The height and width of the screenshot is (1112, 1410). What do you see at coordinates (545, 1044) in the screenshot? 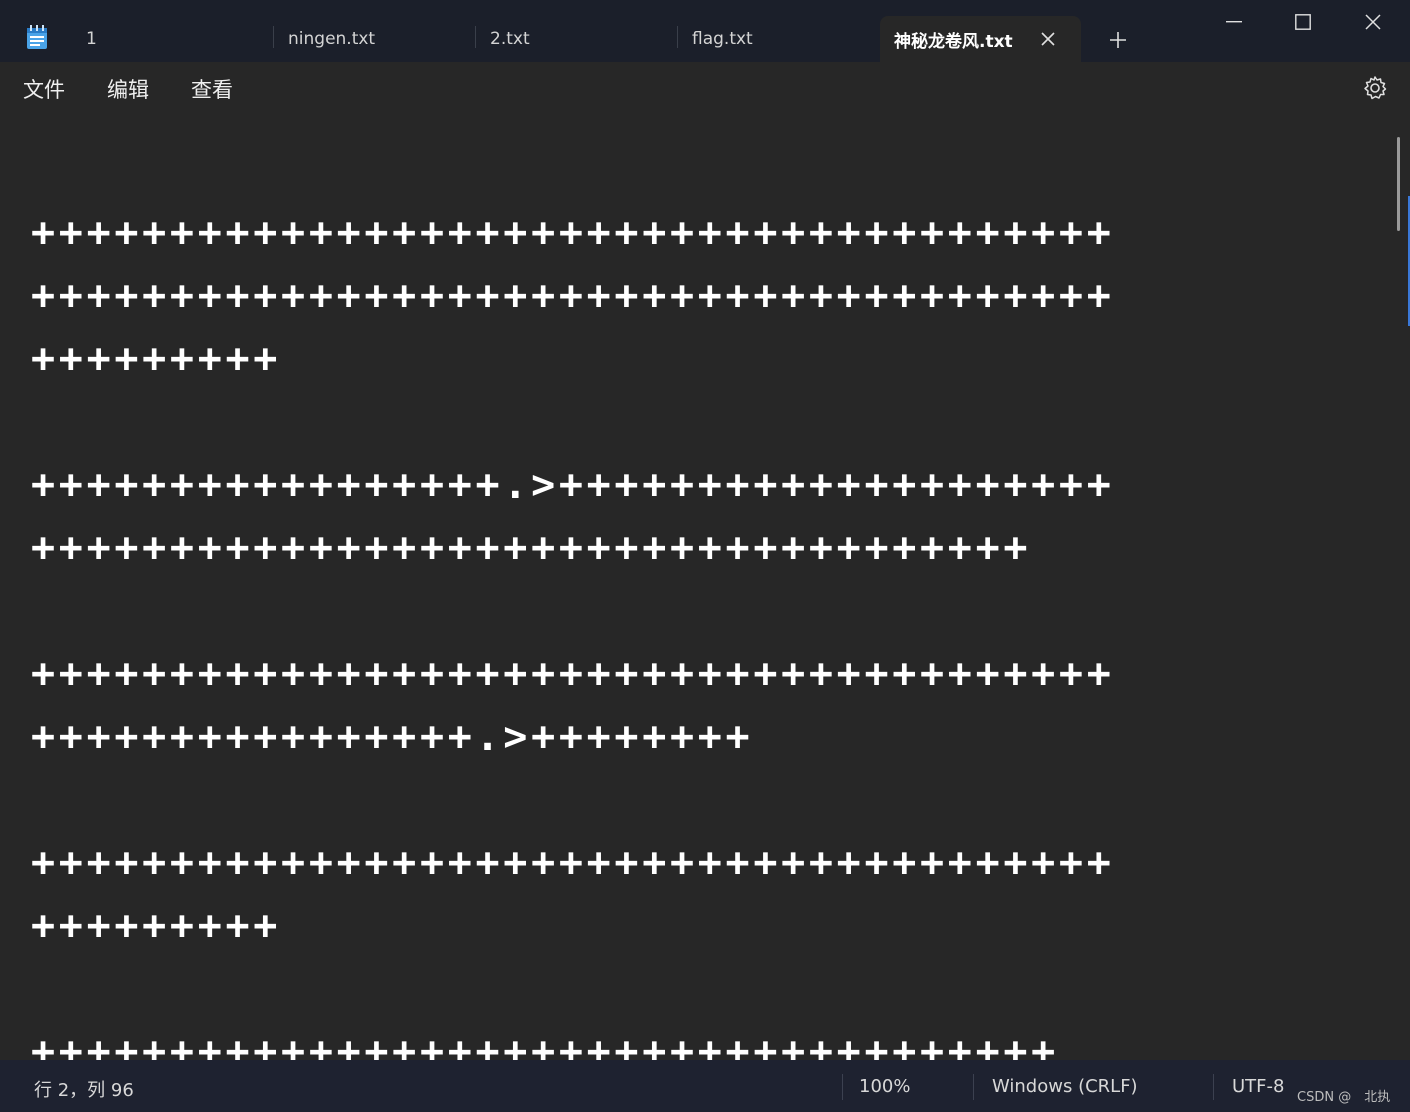
I see `text-line: +++++++++++++++++++++++++++++++++++++` at bounding box center [545, 1044].